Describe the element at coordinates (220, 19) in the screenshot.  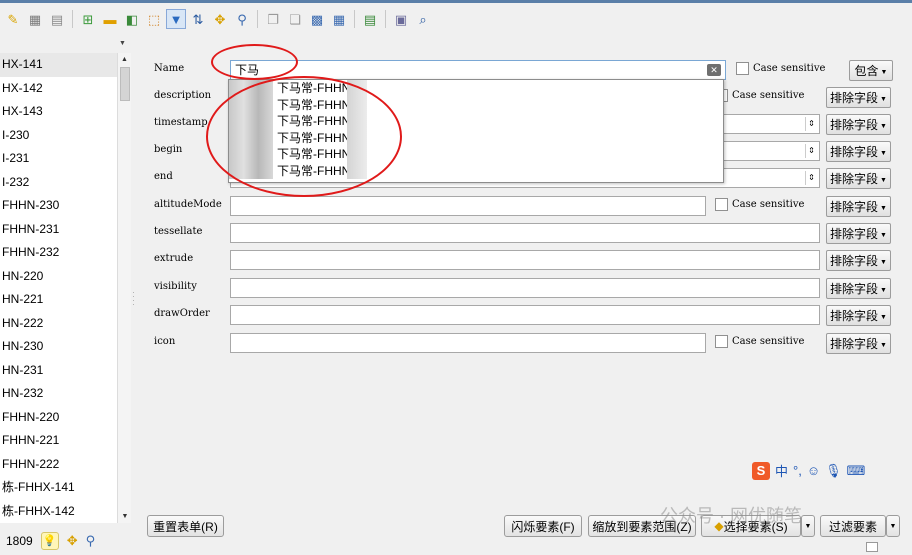
I see `pan-to-icon: ✥` at that location.